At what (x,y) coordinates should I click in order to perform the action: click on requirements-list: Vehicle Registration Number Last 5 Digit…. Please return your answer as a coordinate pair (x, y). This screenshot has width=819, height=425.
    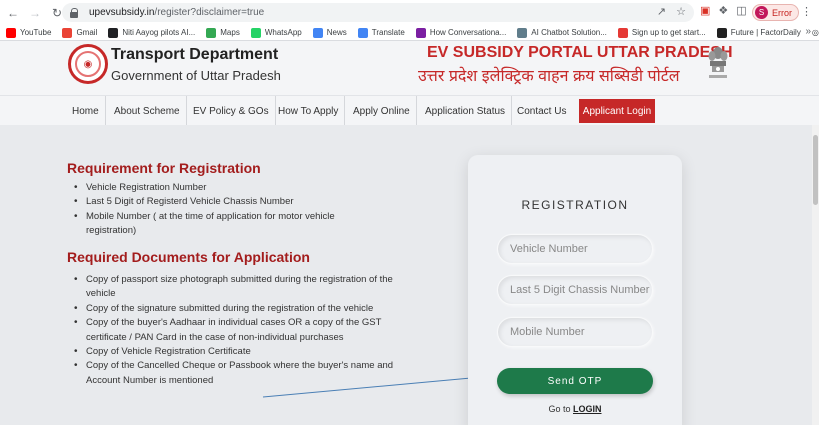
    Looking at the image, I should click on (239, 210).